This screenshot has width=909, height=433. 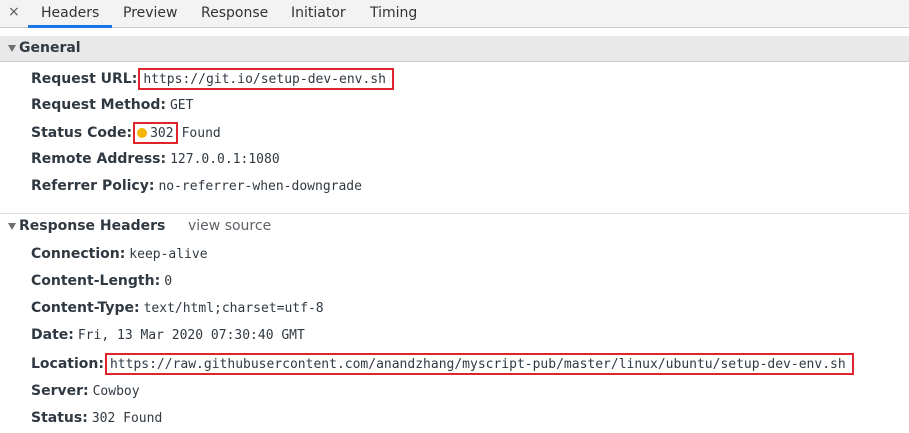 I want to click on server-row: Server: Cowboy, so click(x=85, y=393).